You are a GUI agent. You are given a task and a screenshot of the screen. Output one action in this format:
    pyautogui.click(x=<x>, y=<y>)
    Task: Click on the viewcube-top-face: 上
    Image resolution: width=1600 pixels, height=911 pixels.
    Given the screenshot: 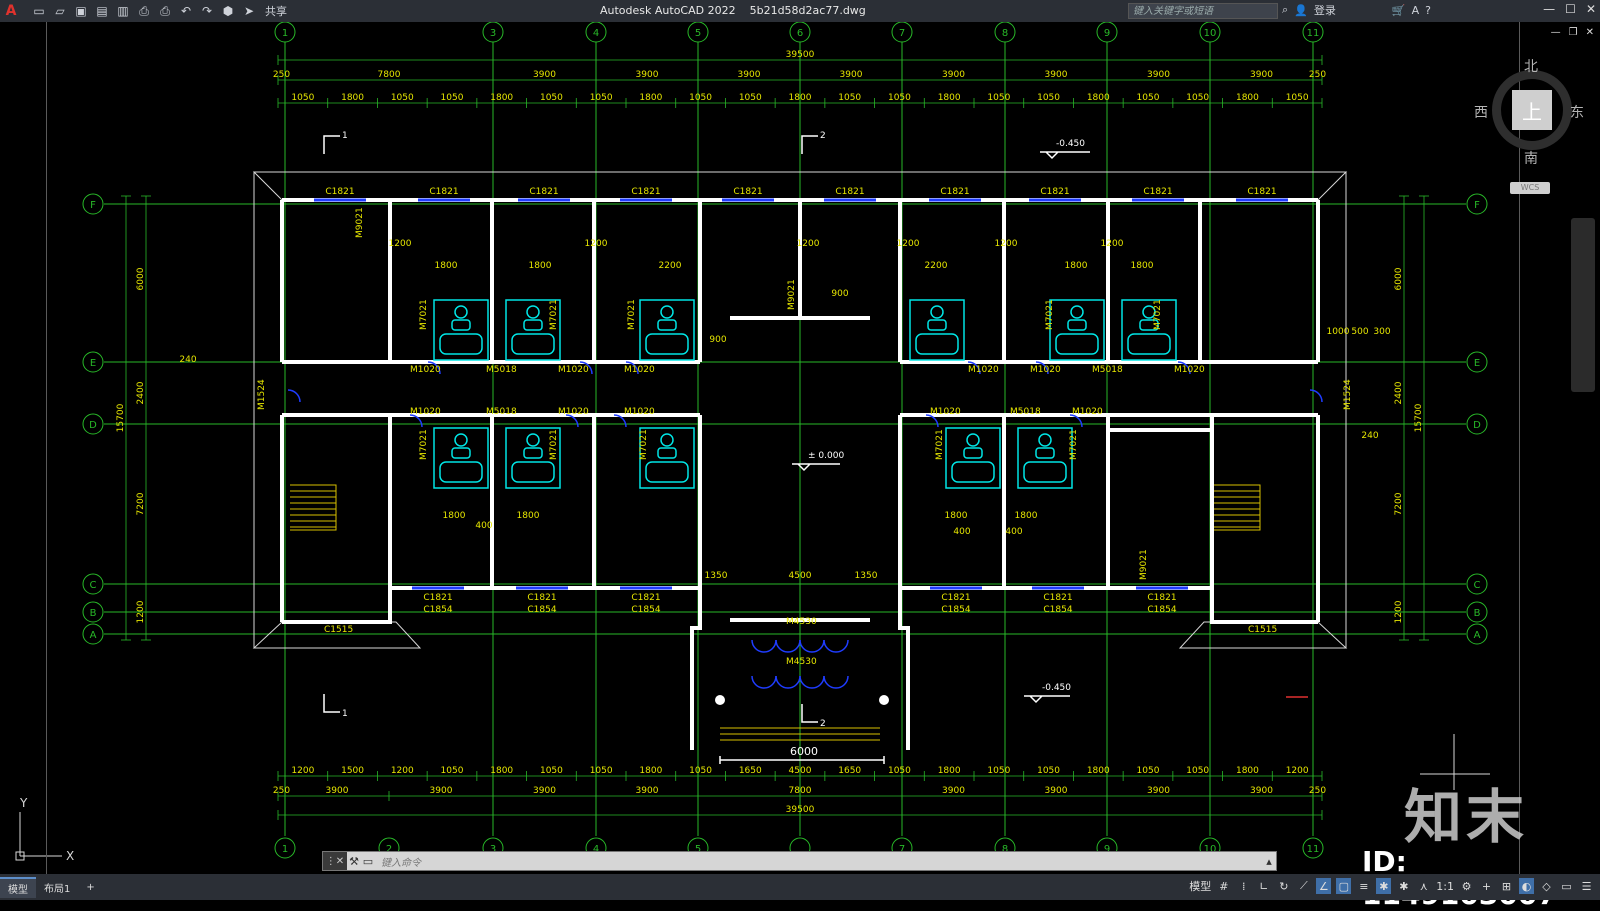 What is the action you would take?
    pyautogui.click(x=1532, y=110)
    